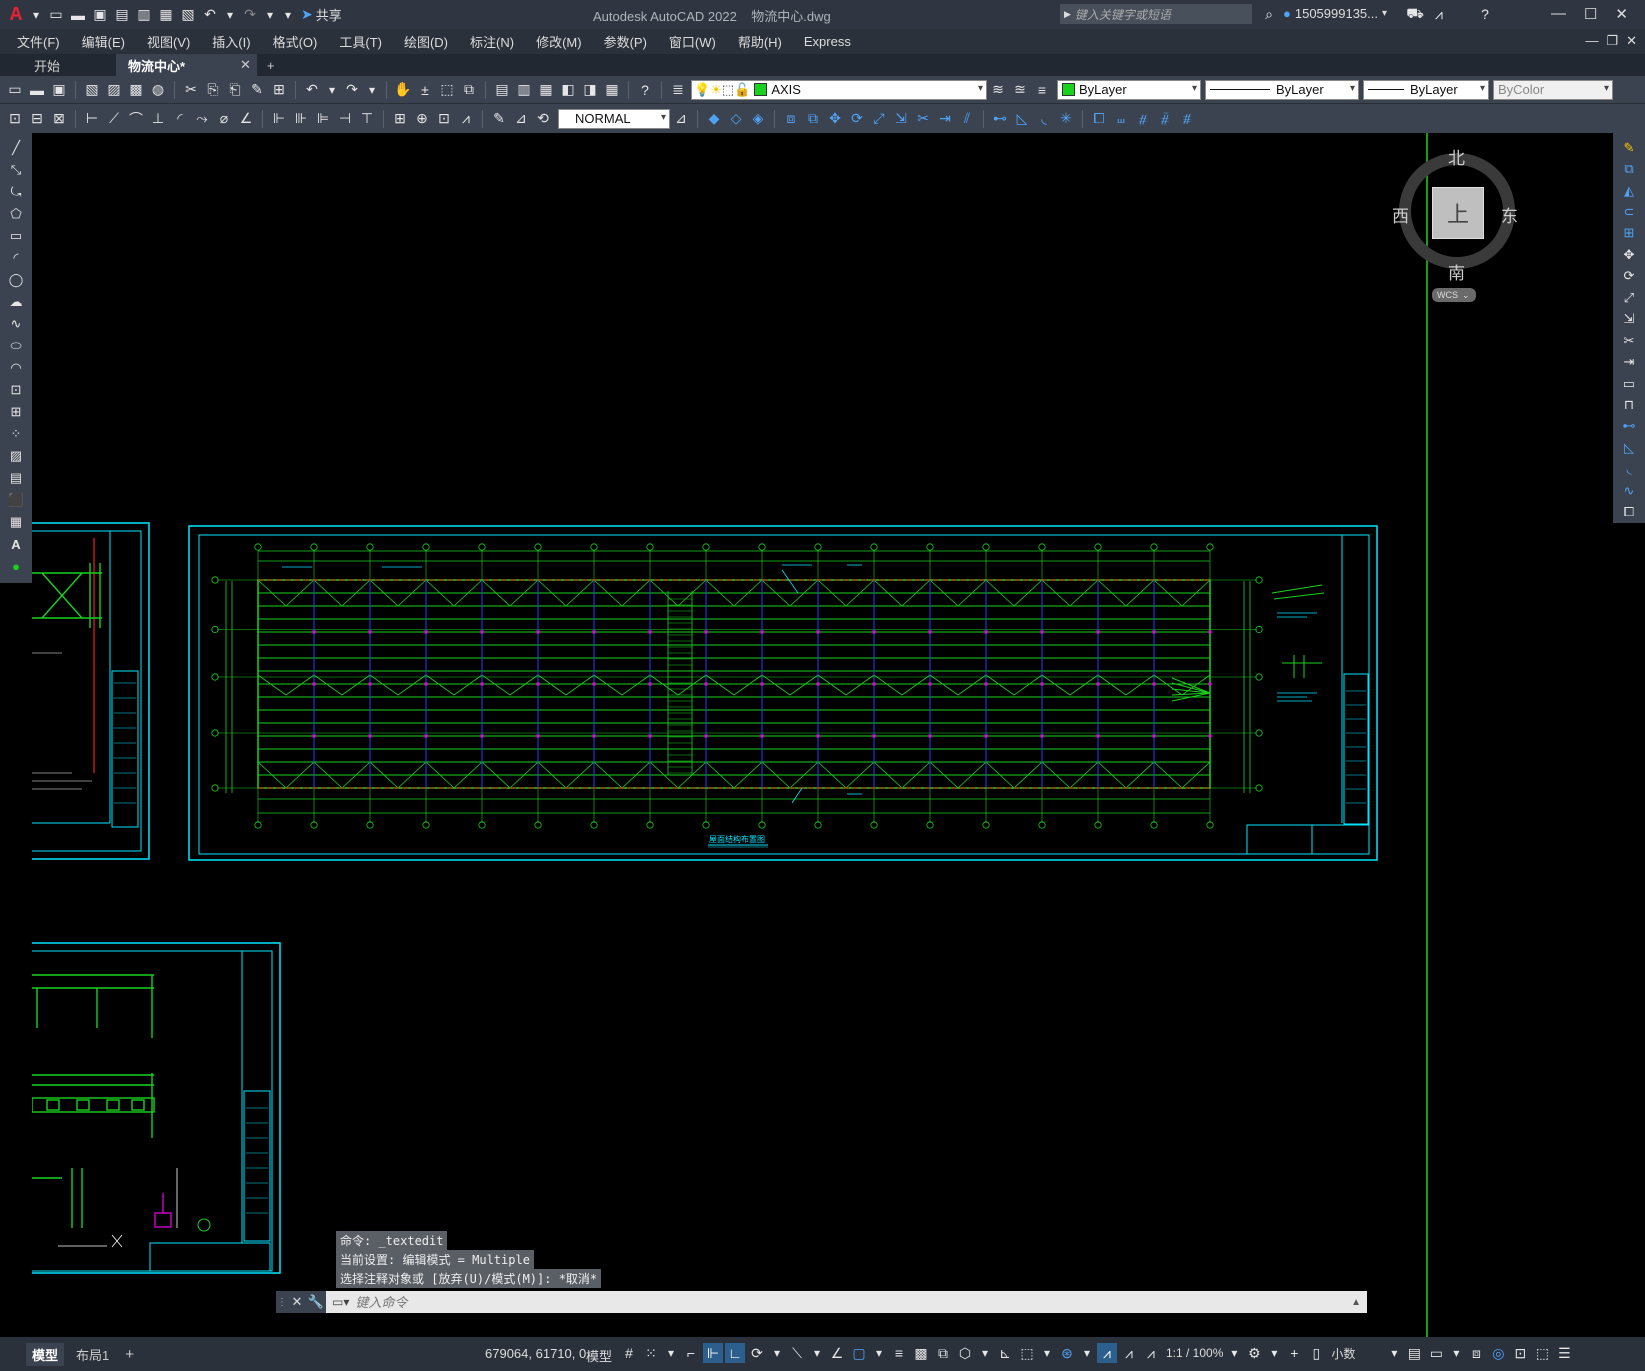 This screenshot has height=1371, width=1645. What do you see at coordinates (1631, 41) in the screenshot?
I see `doc-close-icon: ✕` at bounding box center [1631, 41].